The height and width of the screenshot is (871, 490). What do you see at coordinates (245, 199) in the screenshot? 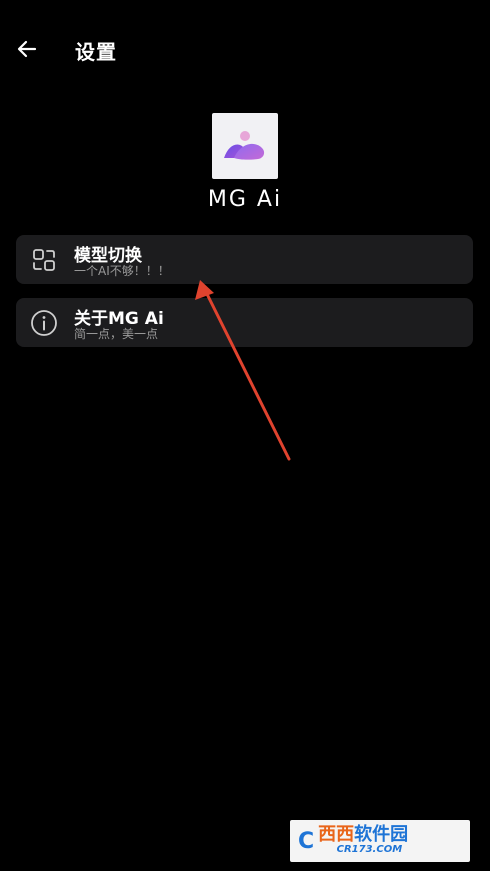
I see `app-name: MG Ai` at bounding box center [245, 199].